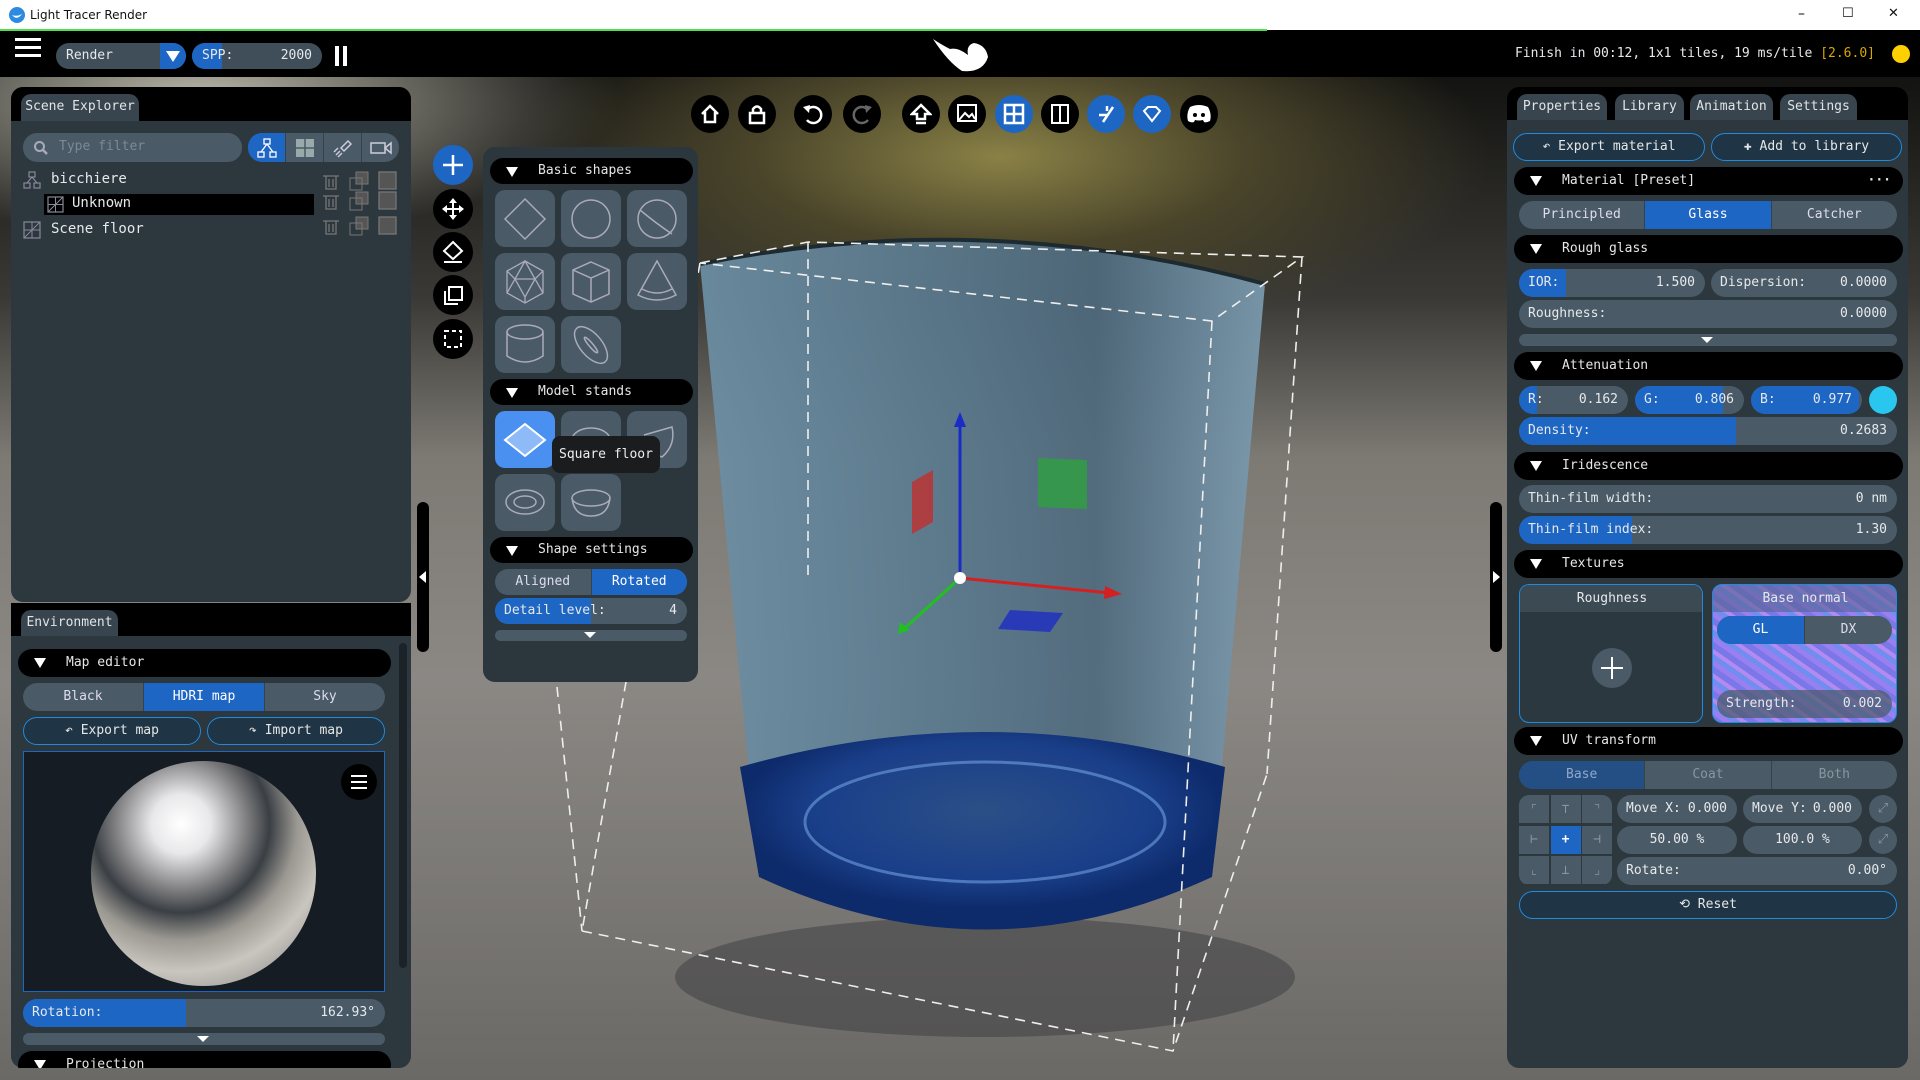 The width and height of the screenshot is (1920, 1080). Describe the element at coordinates (453, 165) in the screenshot. I see `add-object-button` at that location.